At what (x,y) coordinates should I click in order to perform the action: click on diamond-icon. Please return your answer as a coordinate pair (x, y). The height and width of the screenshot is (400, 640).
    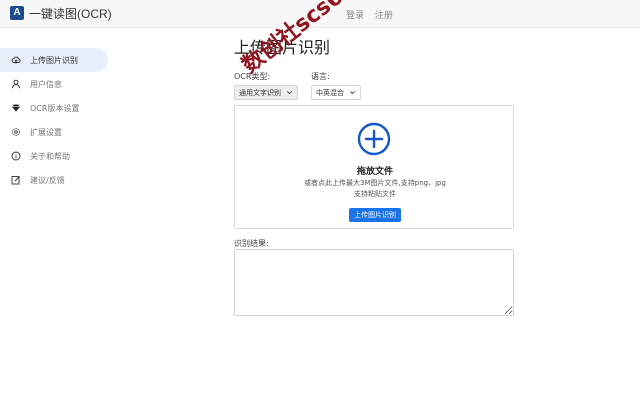
    Looking at the image, I should click on (16, 108).